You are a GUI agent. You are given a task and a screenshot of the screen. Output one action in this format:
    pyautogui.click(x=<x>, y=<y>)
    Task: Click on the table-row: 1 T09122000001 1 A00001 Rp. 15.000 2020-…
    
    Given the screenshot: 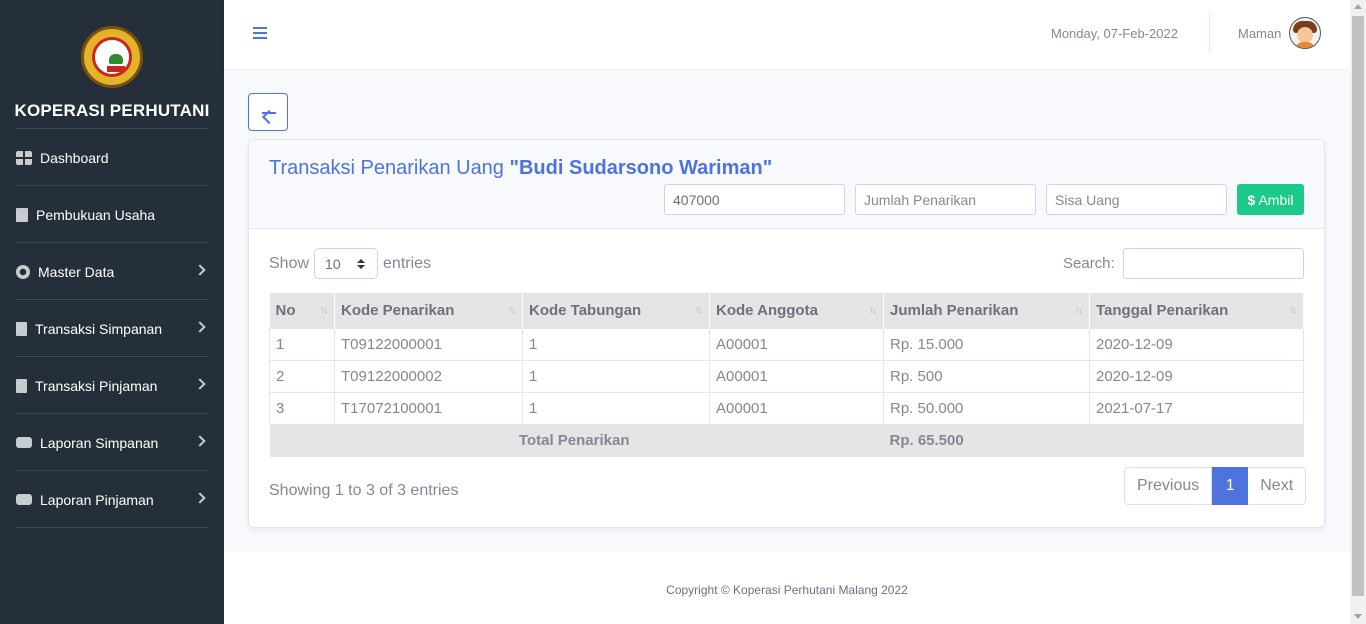 What is the action you would take?
    pyautogui.click(x=786, y=344)
    